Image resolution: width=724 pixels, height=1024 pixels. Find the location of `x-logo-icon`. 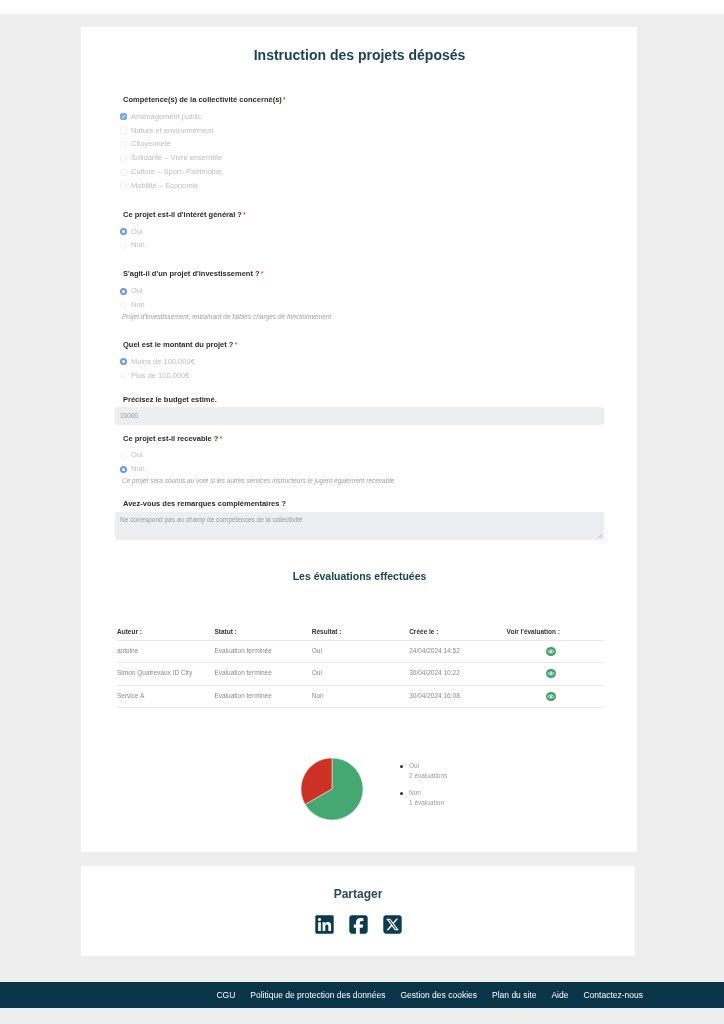

x-logo-icon is located at coordinates (392, 925).